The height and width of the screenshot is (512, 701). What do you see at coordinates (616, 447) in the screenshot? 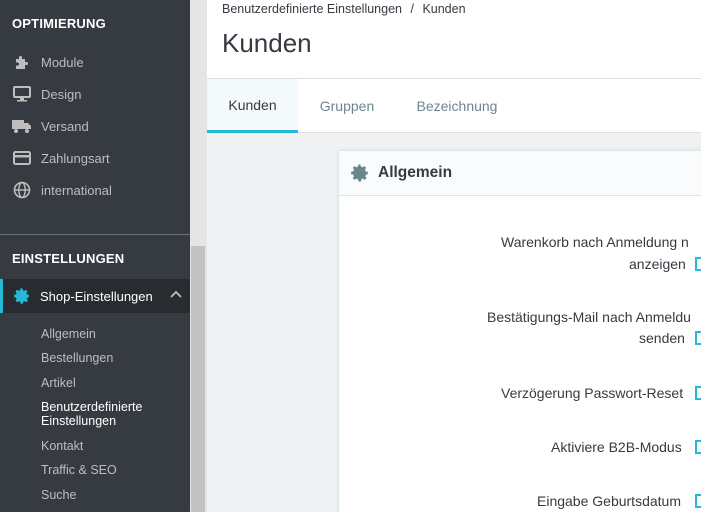
I see `field-label-b2b-modus: Aktiviere B2B-Modus` at bounding box center [616, 447].